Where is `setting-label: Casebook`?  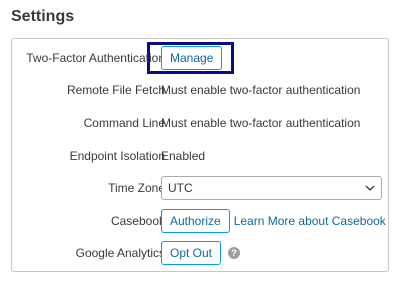 setting-label: Casebook is located at coordinates (137, 221).